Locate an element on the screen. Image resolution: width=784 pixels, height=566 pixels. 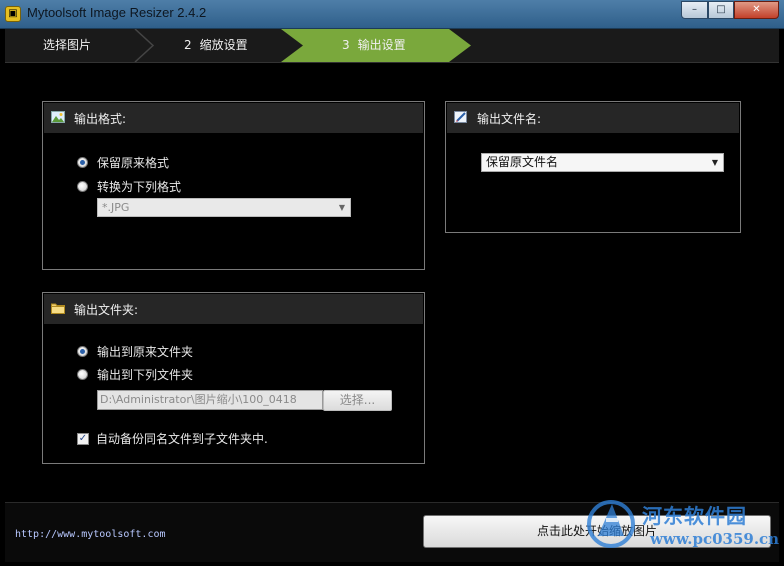
checkbox-checked-icon: ✓ is located at coordinates (83, 438).